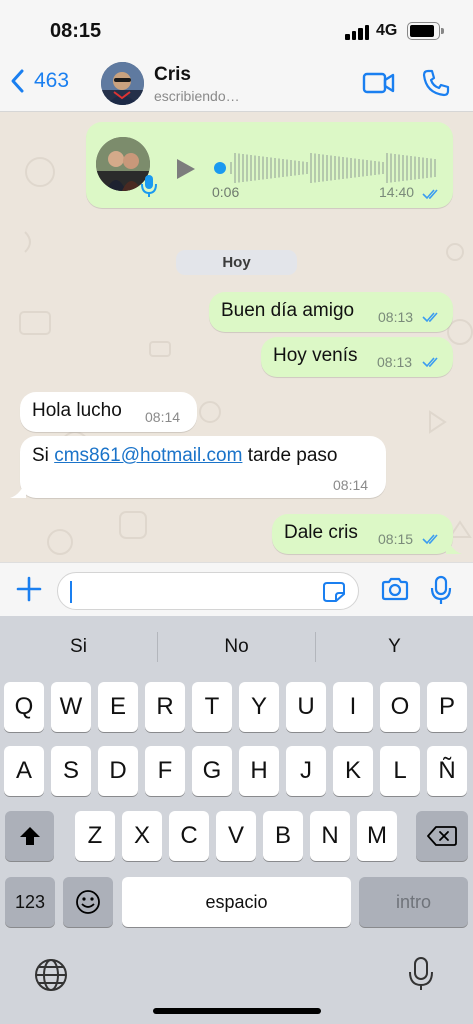 The image size is (473, 1024). What do you see at coordinates (441, 592) in the screenshot?
I see `voice-note-button` at bounding box center [441, 592].